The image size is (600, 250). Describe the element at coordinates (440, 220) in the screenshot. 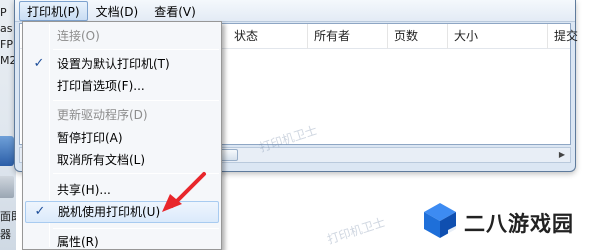

I see `cube-logo-icon` at that location.